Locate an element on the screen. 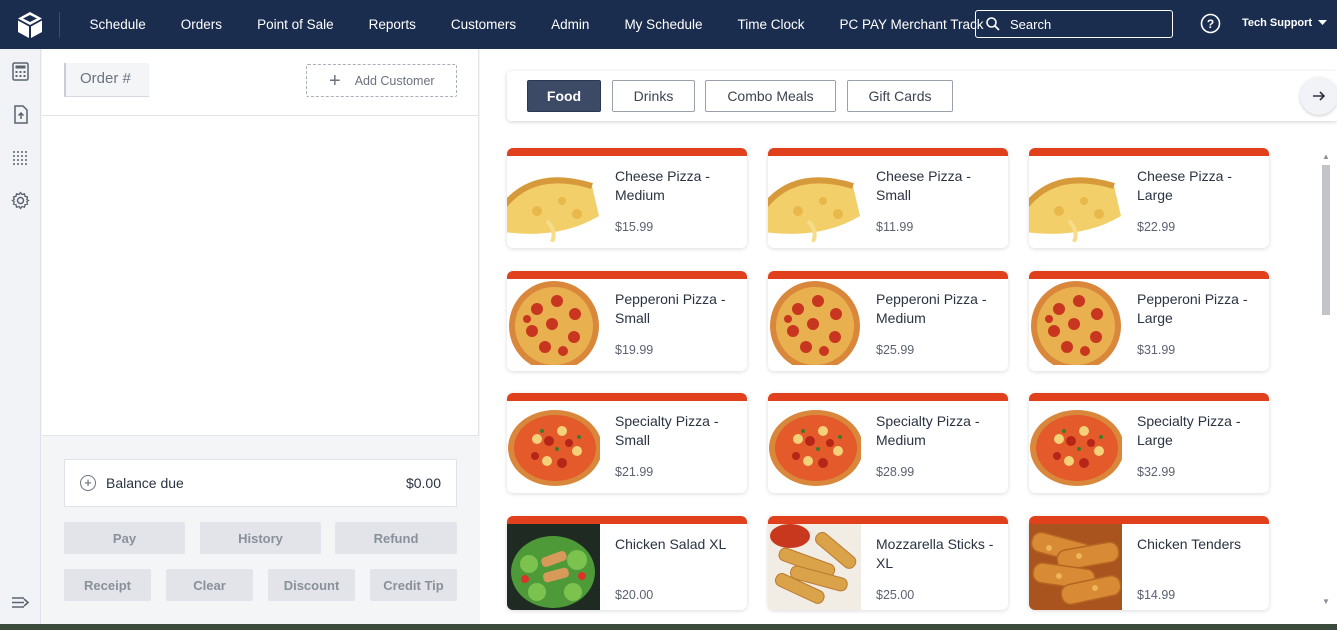 The height and width of the screenshot is (630, 1337). plus-icon: + is located at coordinates (335, 80).